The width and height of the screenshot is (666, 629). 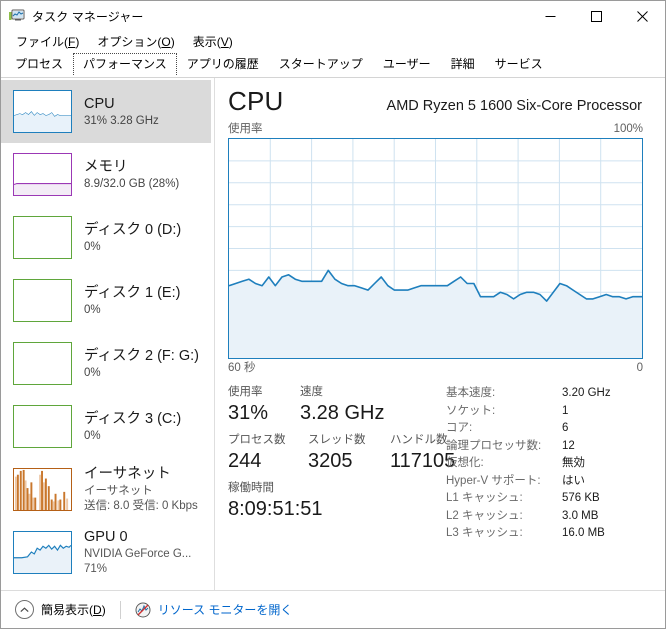 I want to click on label-speed: 速度, so click(x=311, y=392).